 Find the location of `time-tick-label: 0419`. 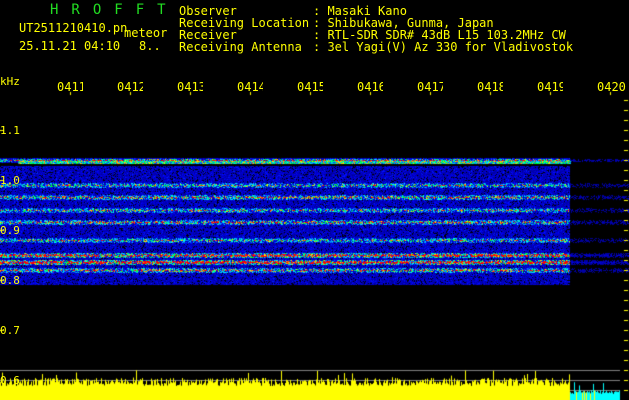

time-tick-label: 0419 is located at coordinates (550, 87).